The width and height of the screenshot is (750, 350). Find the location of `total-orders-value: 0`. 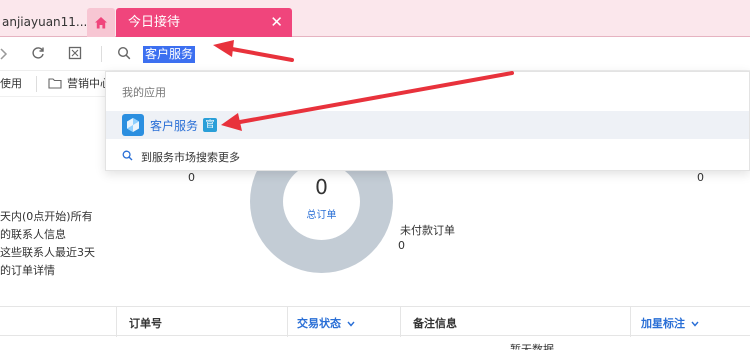

total-orders-value: 0 is located at coordinates (321, 187).